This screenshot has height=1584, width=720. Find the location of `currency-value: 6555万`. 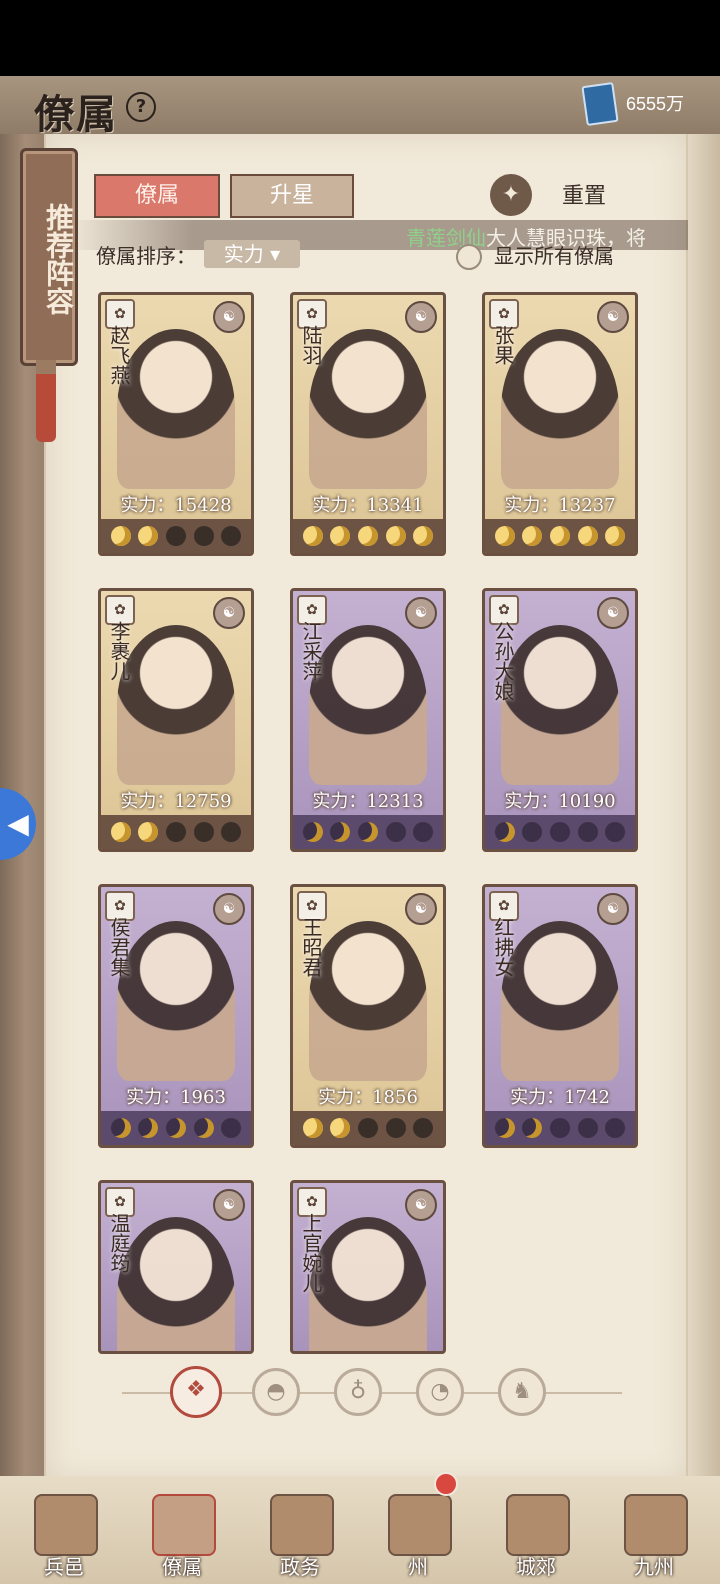

currency-value: 6555万 is located at coordinates (655, 104).